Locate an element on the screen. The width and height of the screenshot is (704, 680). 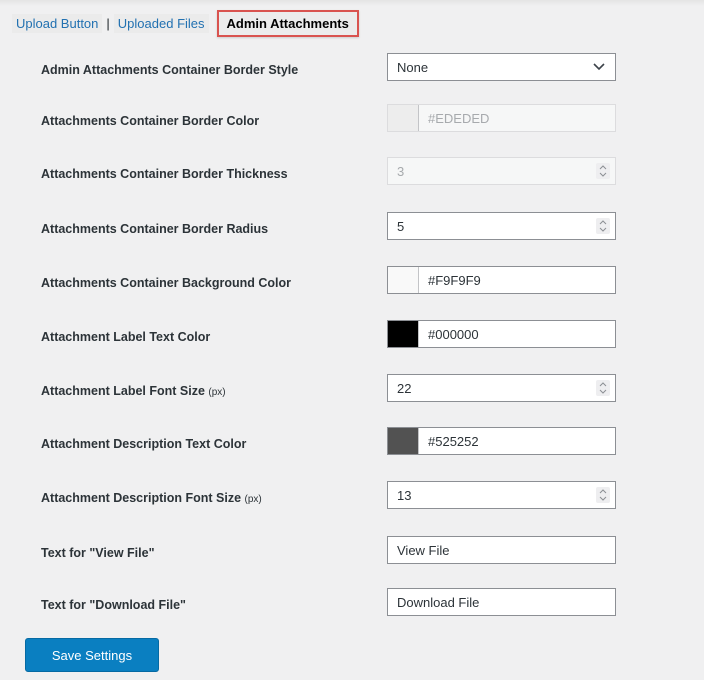
setting-label-text: Attachments Container Border Color is located at coordinates (150, 121).